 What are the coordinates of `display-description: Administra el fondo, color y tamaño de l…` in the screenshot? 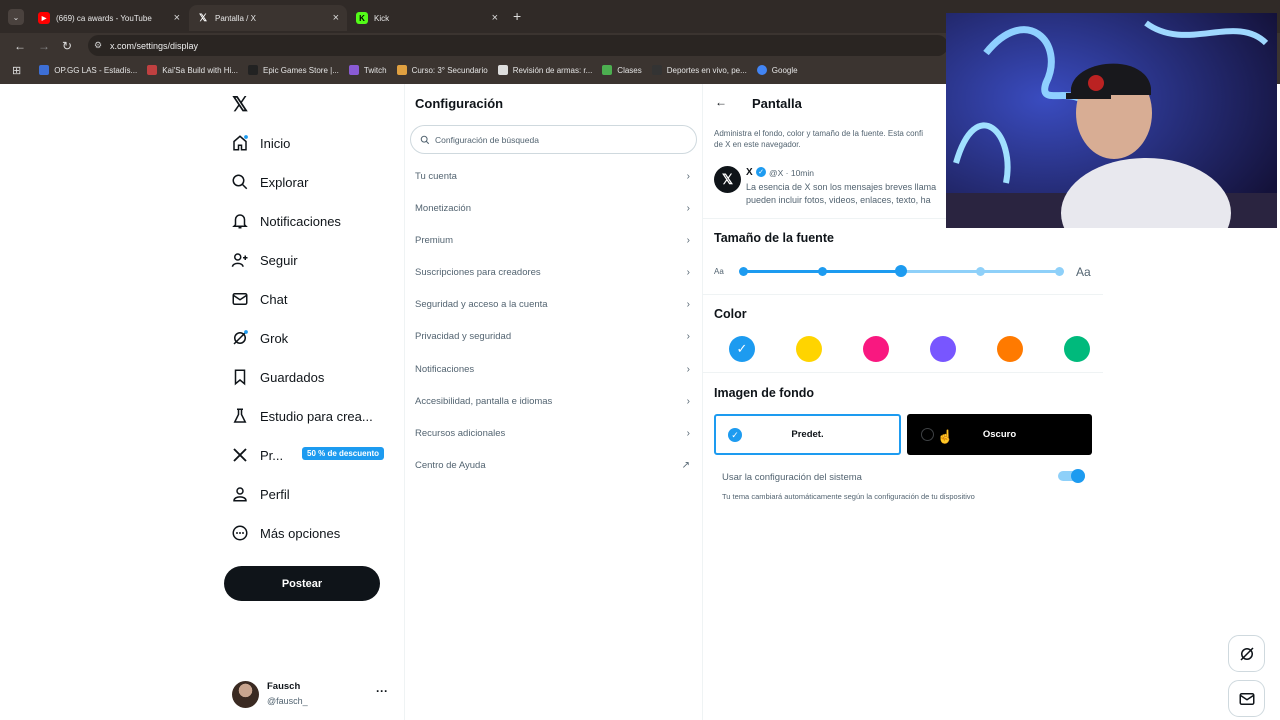 It's located at (818, 139).